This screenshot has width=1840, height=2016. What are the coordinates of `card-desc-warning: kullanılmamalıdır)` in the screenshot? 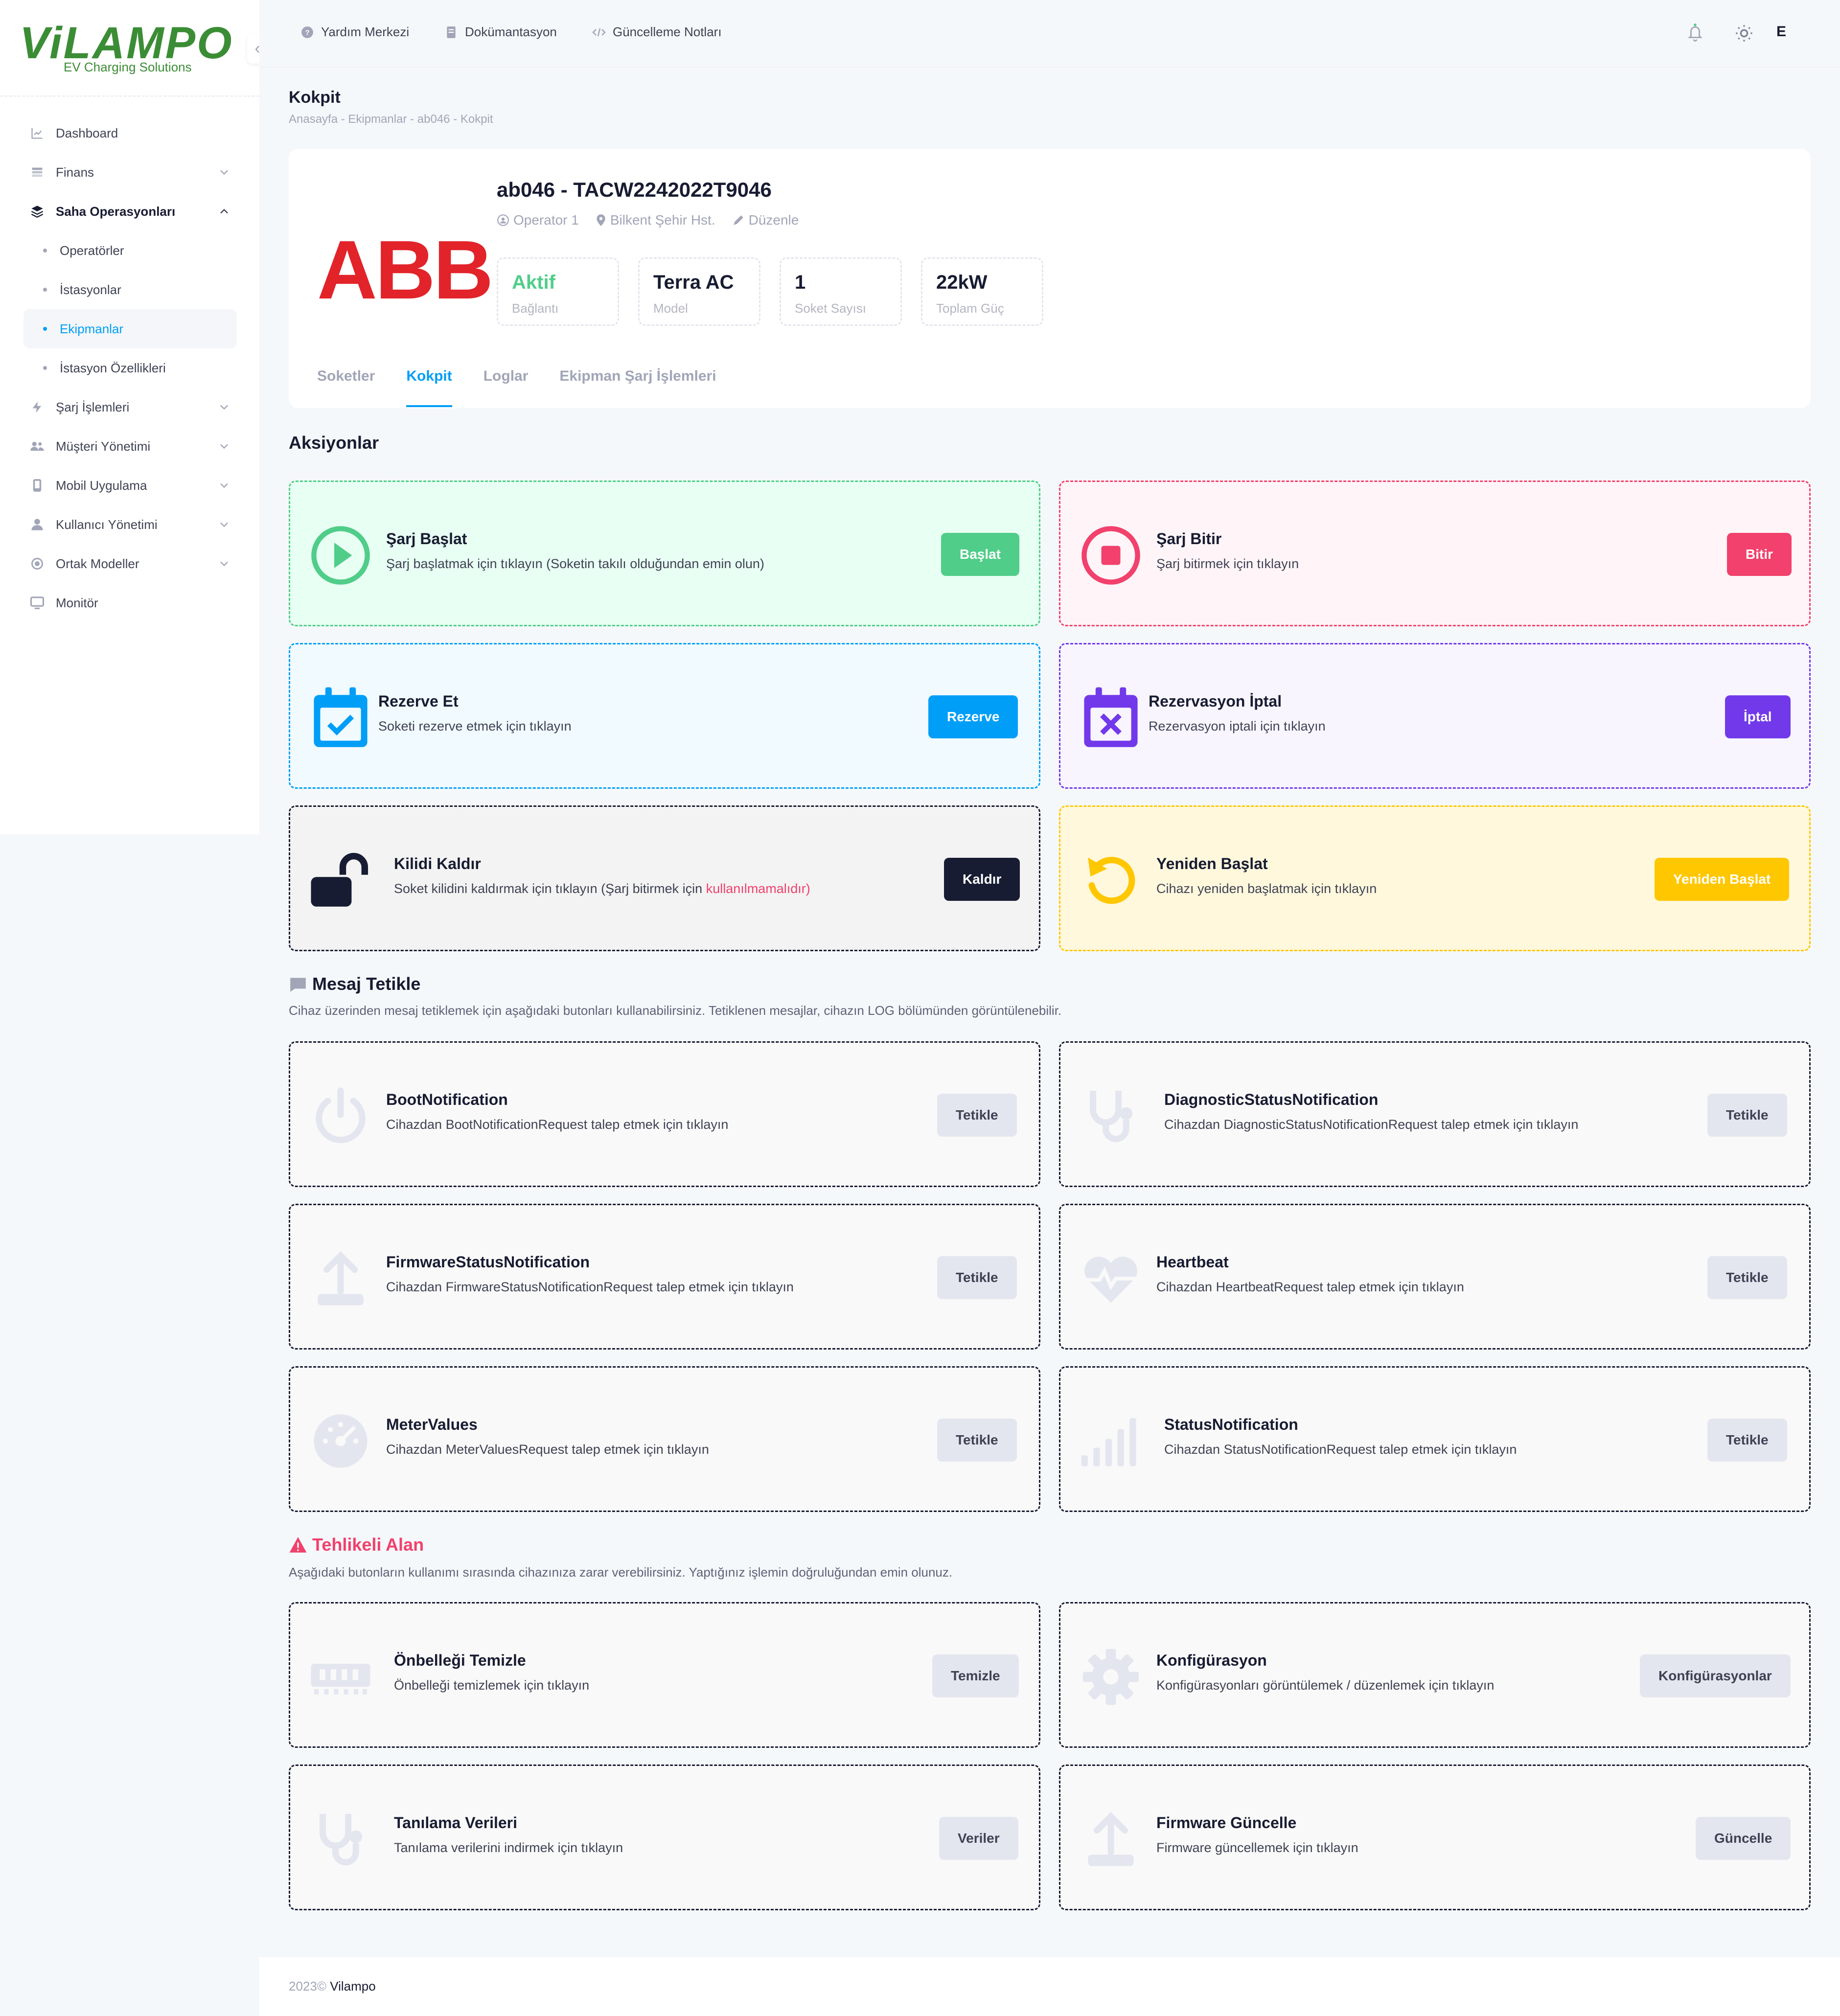 It's located at (758, 888).